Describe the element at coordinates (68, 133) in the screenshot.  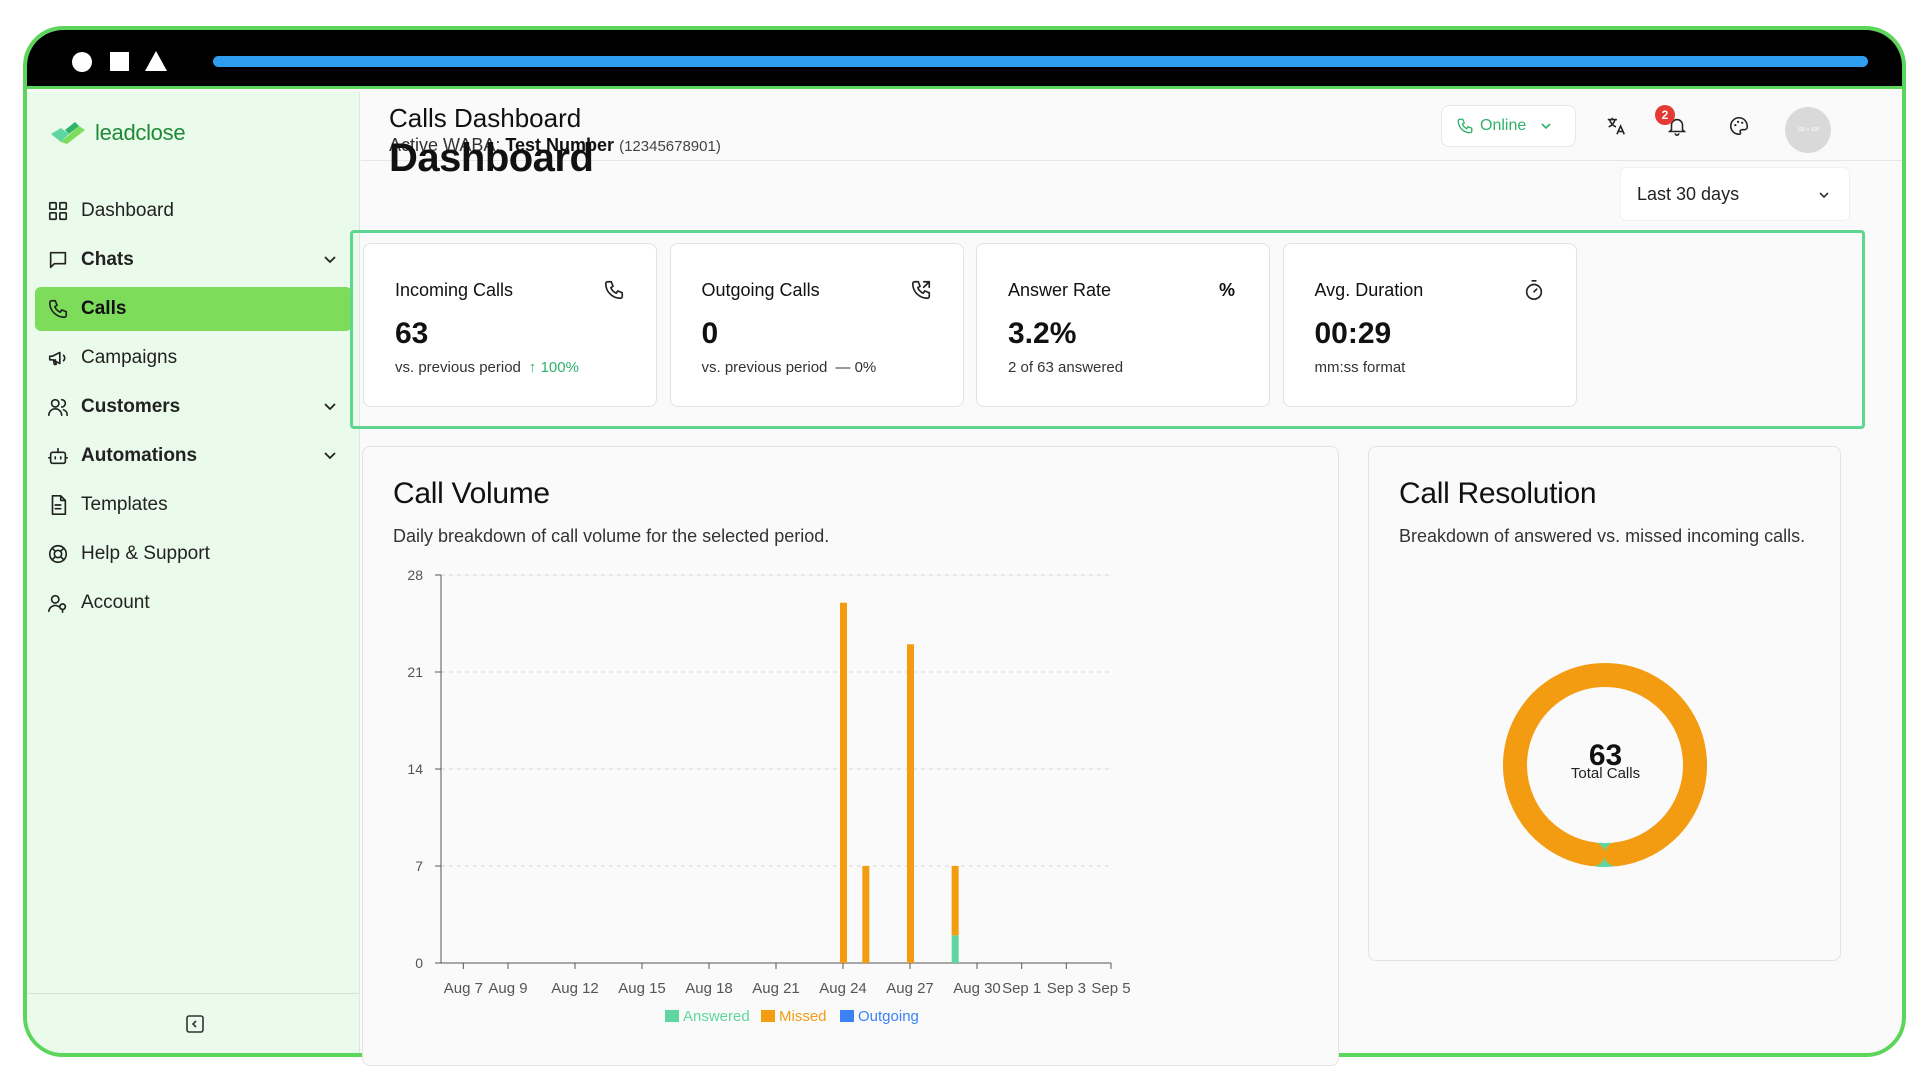
I see `logo-mark-icon` at that location.